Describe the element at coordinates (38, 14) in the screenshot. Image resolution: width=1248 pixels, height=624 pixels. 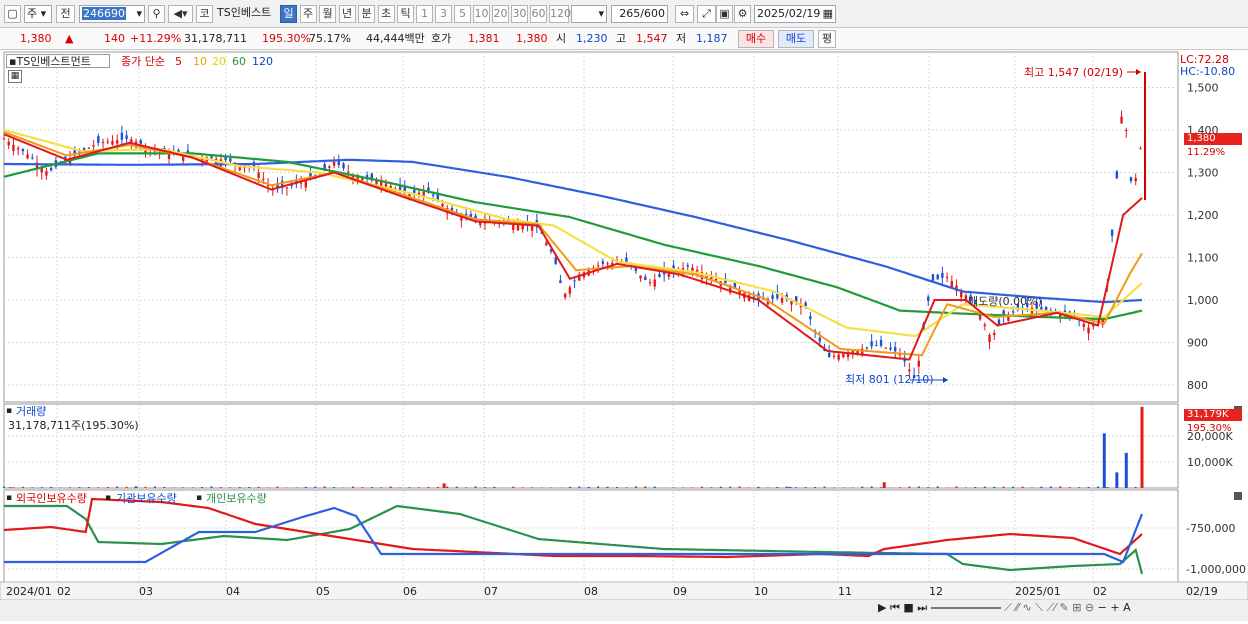
I see `market-type-select: 주 ▾` at that location.